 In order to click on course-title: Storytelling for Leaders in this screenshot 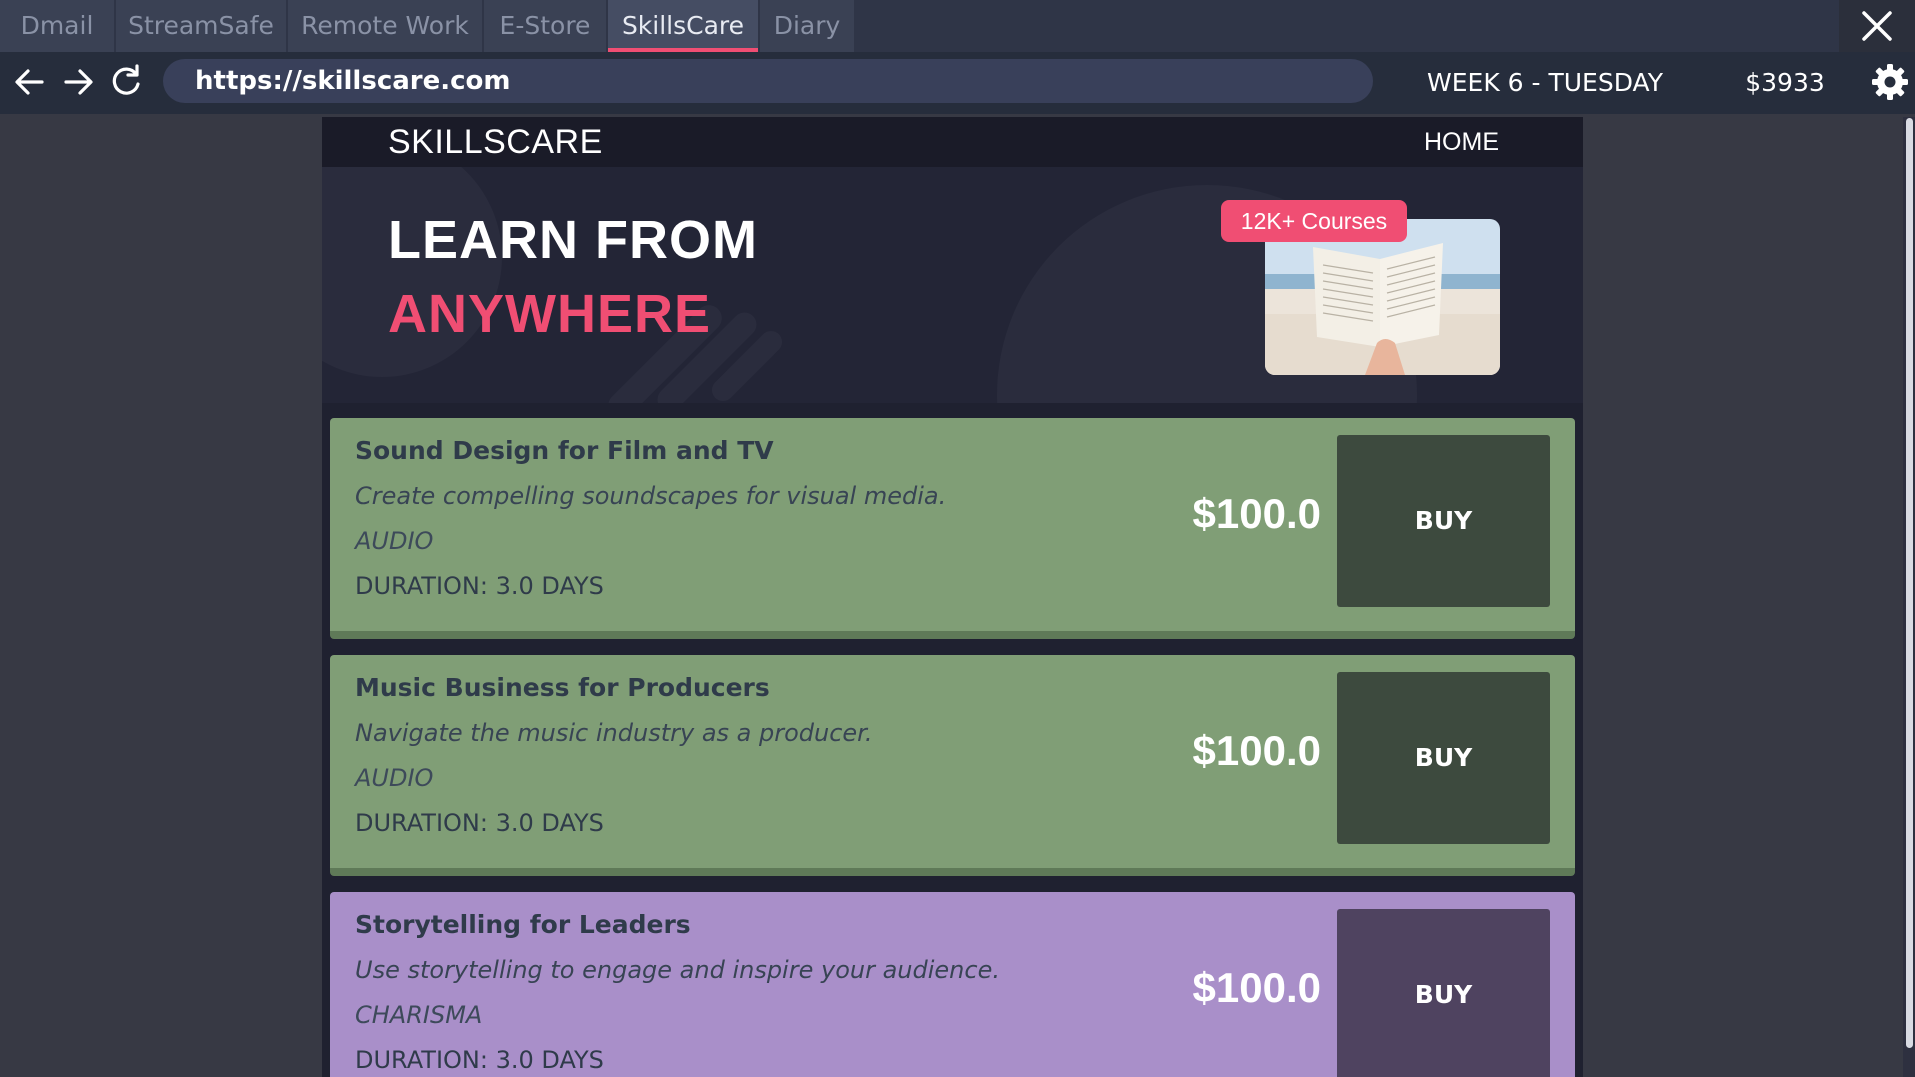, I will do `click(523, 924)`.